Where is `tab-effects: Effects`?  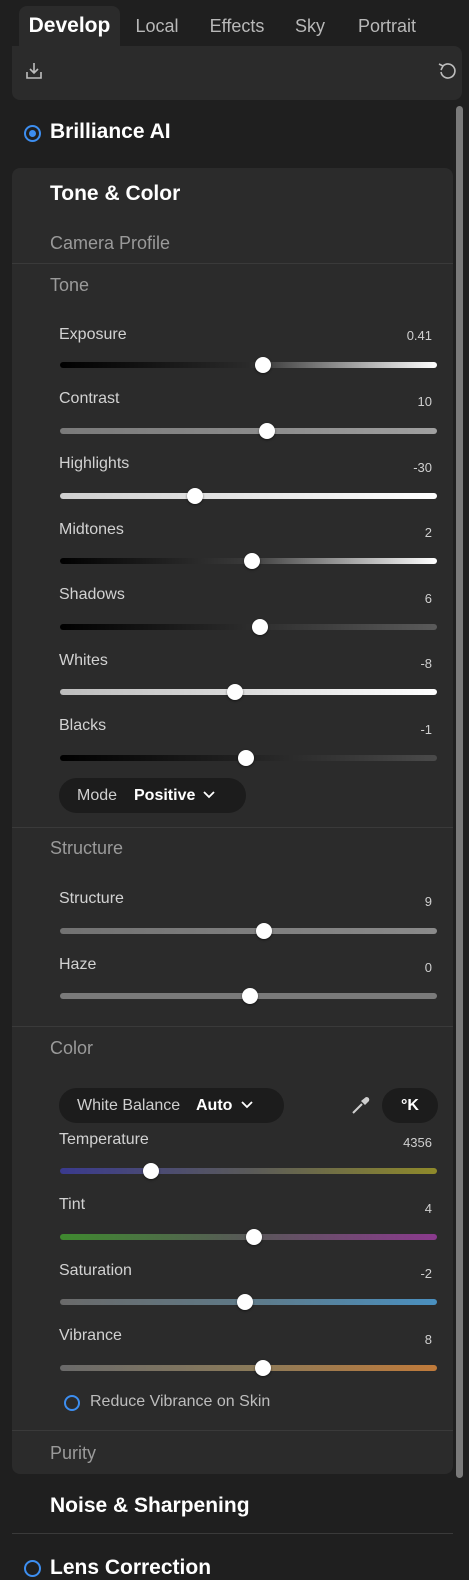
tab-effects: Effects is located at coordinates (237, 26).